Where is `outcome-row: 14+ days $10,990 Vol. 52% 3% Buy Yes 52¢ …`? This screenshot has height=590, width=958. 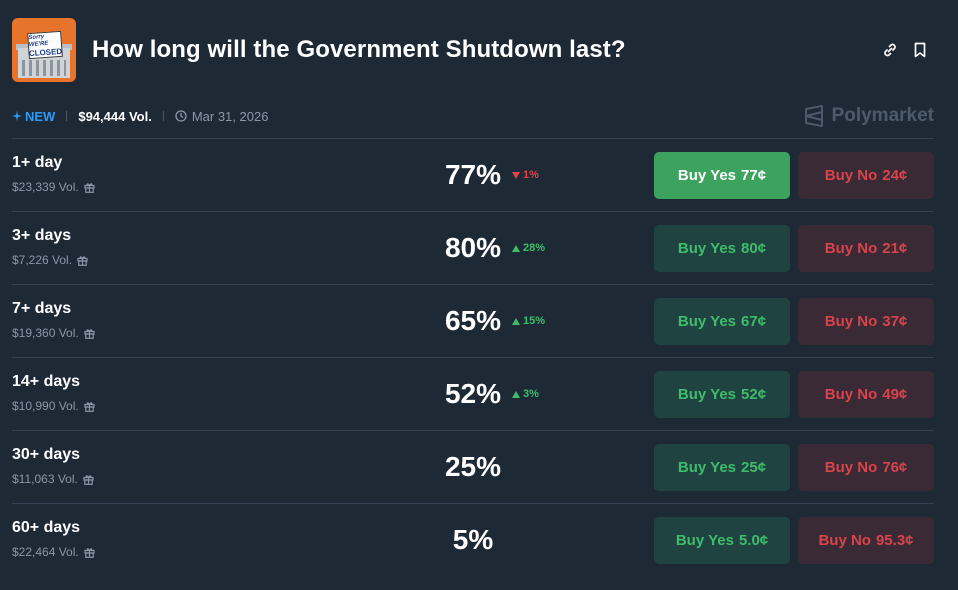 outcome-row: 14+ days $10,990 Vol. 52% 3% Buy Yes 52¢ … is located at coordinates (473, 393).